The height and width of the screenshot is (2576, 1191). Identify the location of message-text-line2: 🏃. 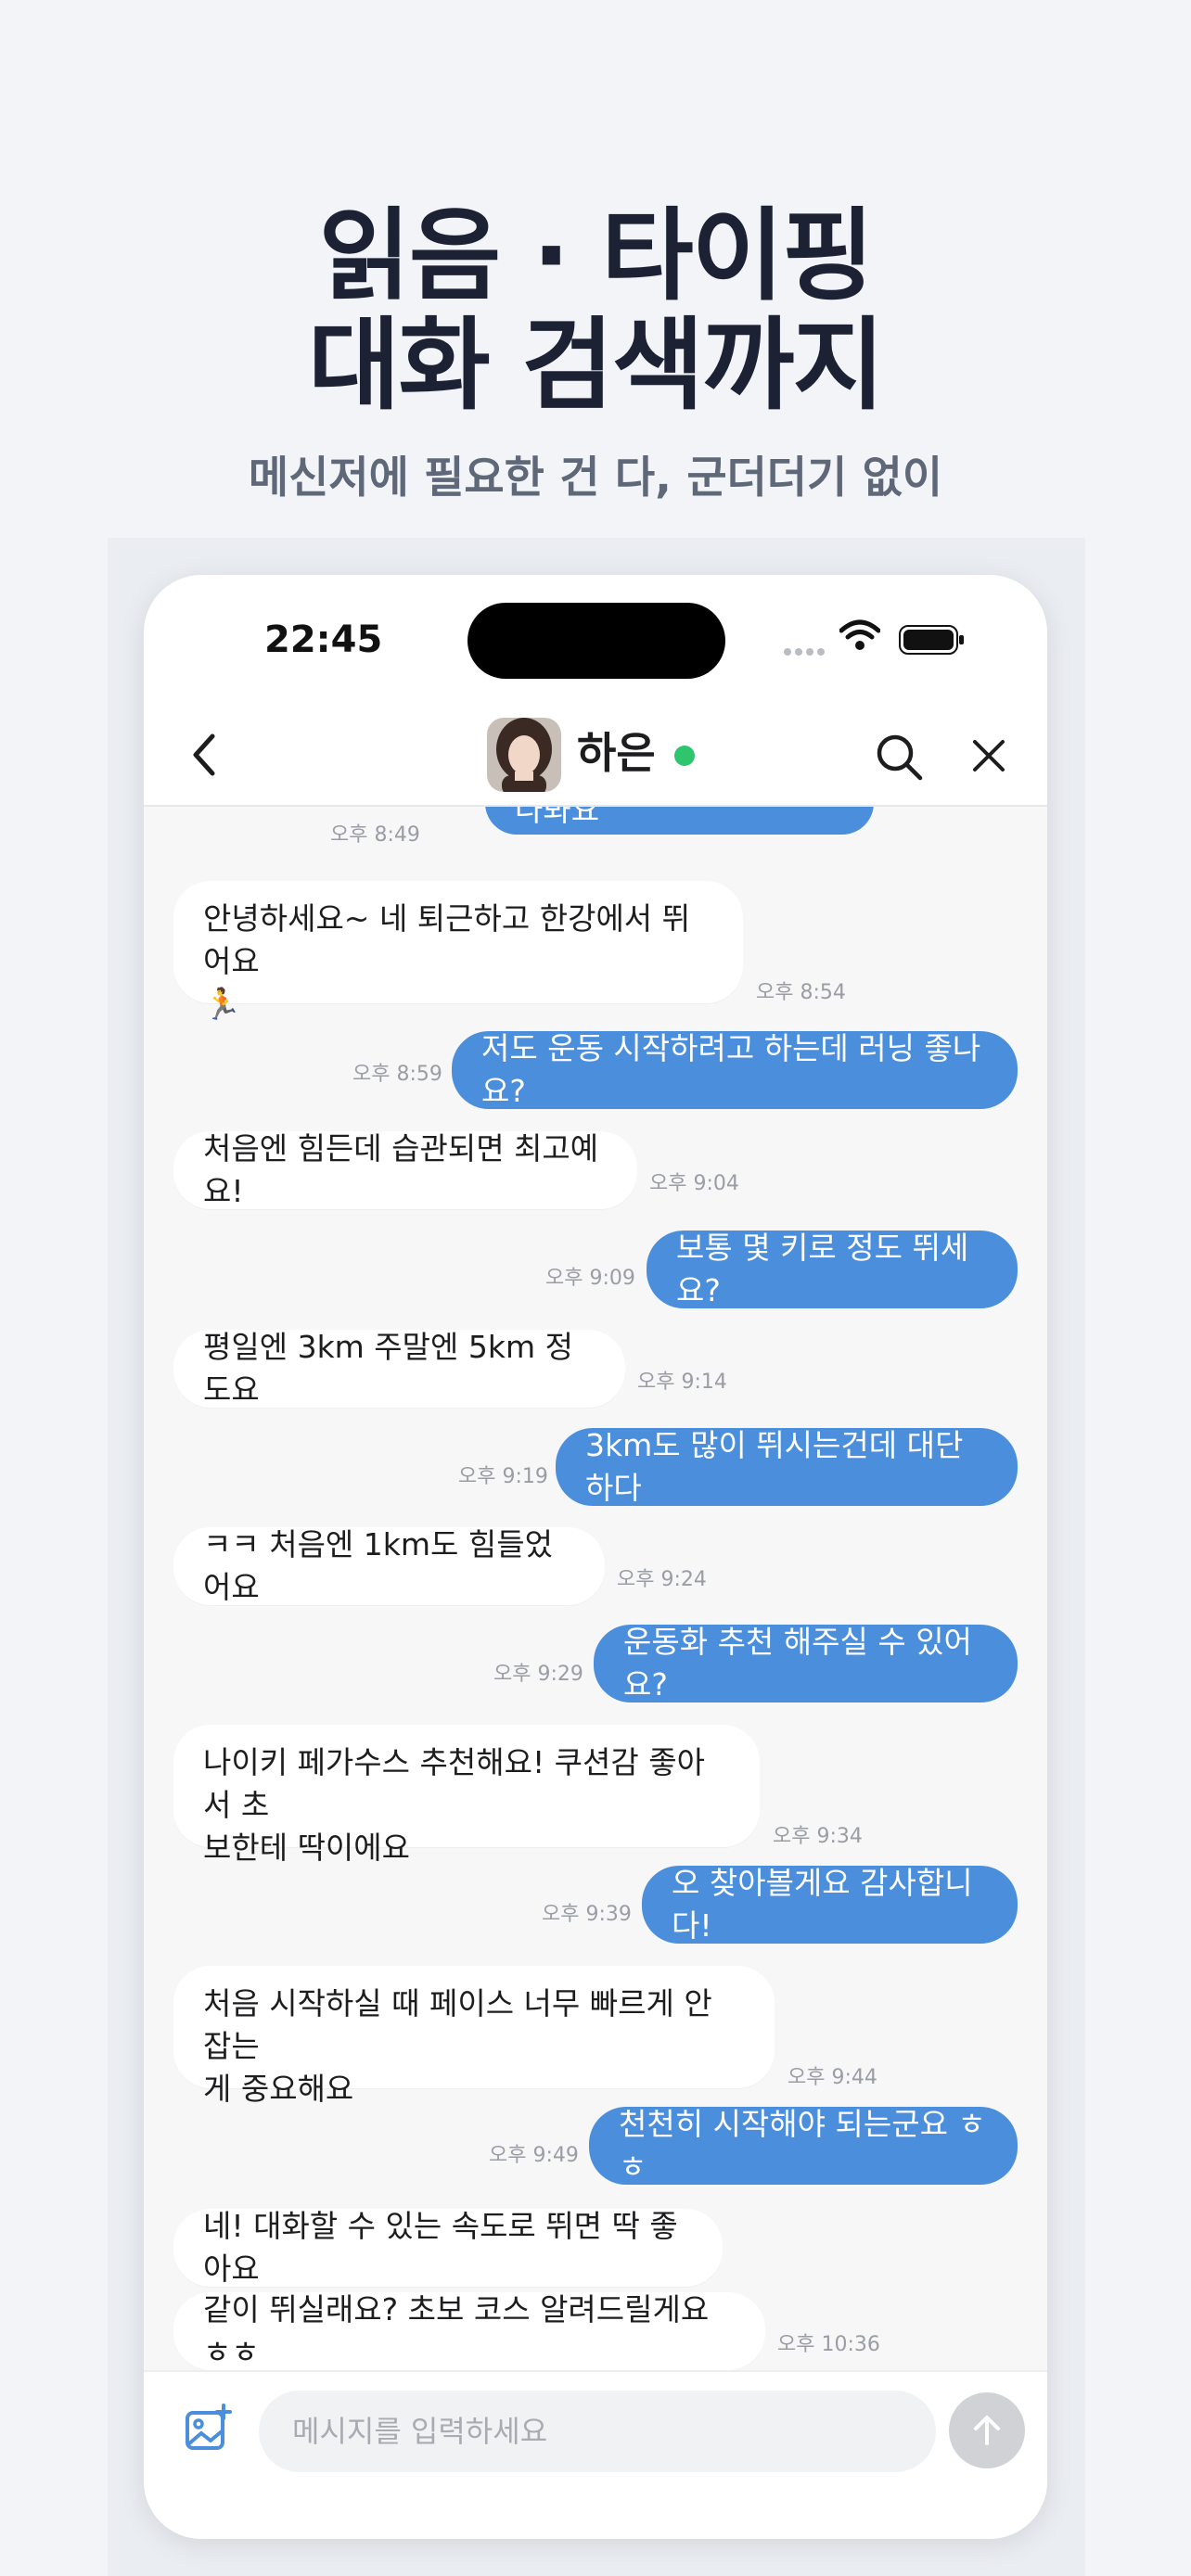
(222, 1004).